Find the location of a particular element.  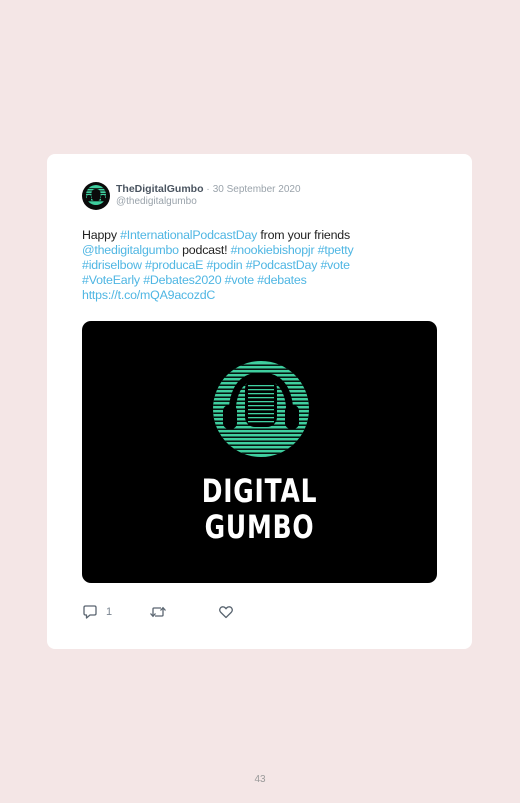

url-link: https://t.co/mQA9acozdC is located at coordinates (148, 295).